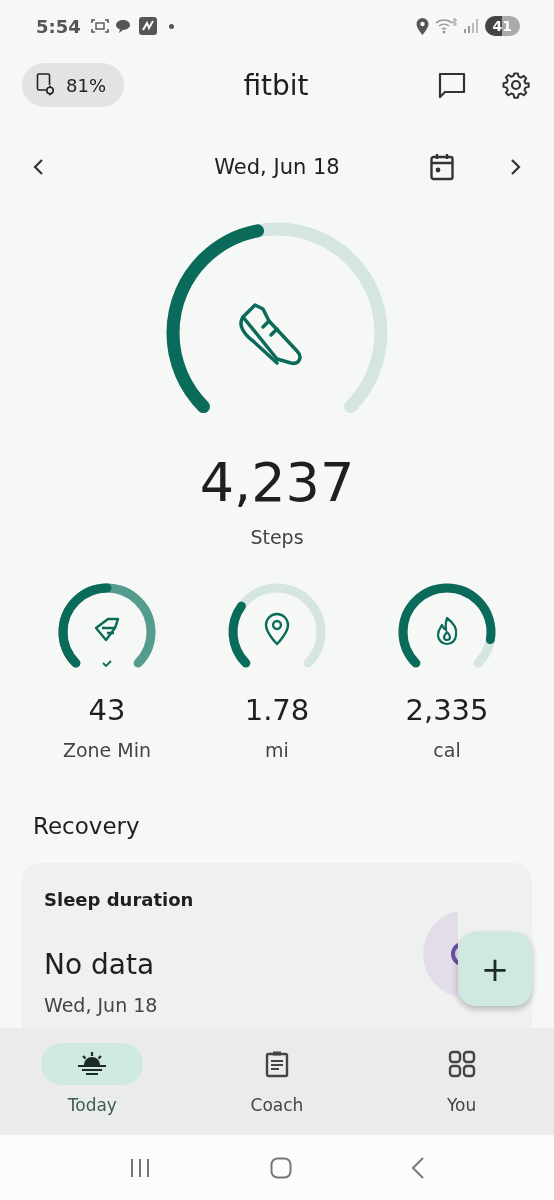 The image size is (554, 1200). Describe the element at coordinates (99, 965) in the screenshot. I see `sleep-value: No data` at that location.